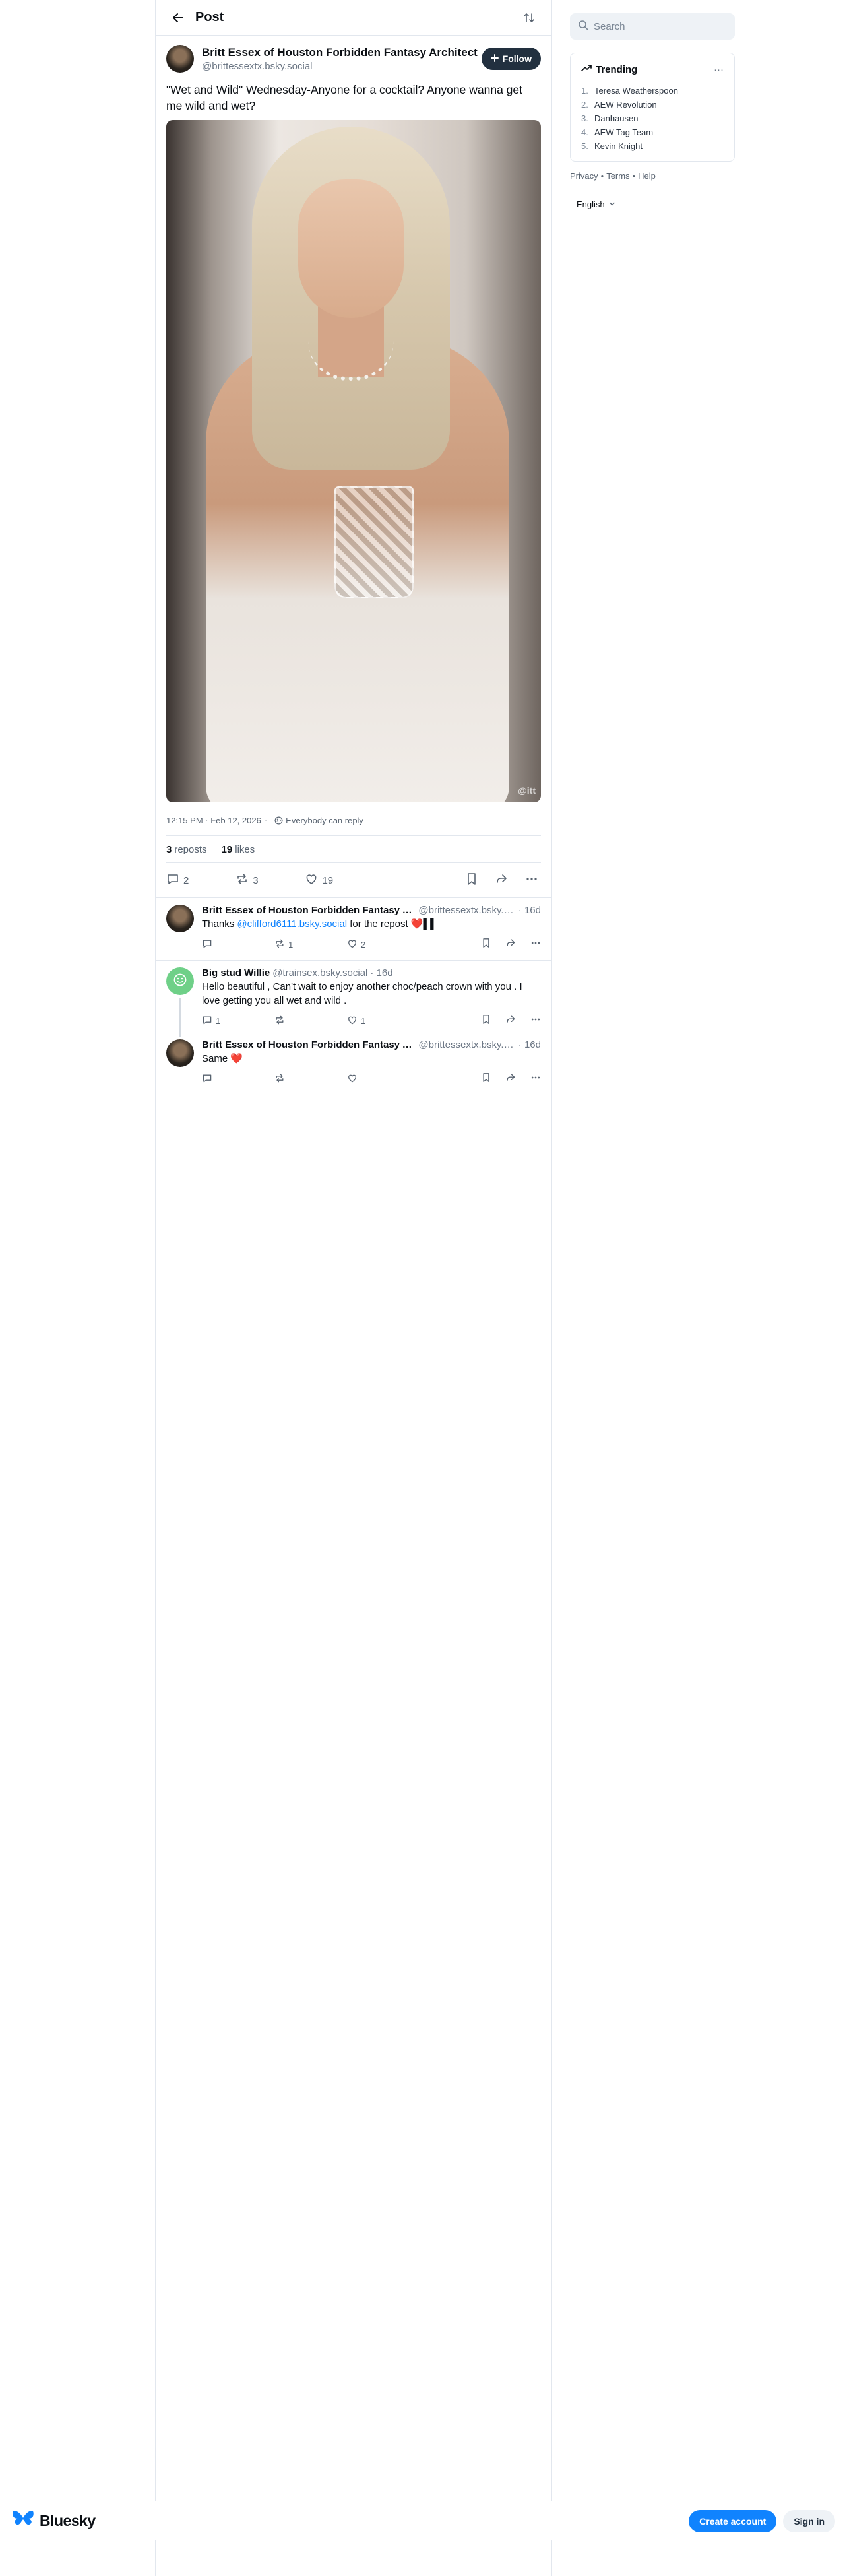 Image resolution: width=847 pixels, height=2576 pixels. I want to click on reply-secondary-actions, so click(511, 1079).